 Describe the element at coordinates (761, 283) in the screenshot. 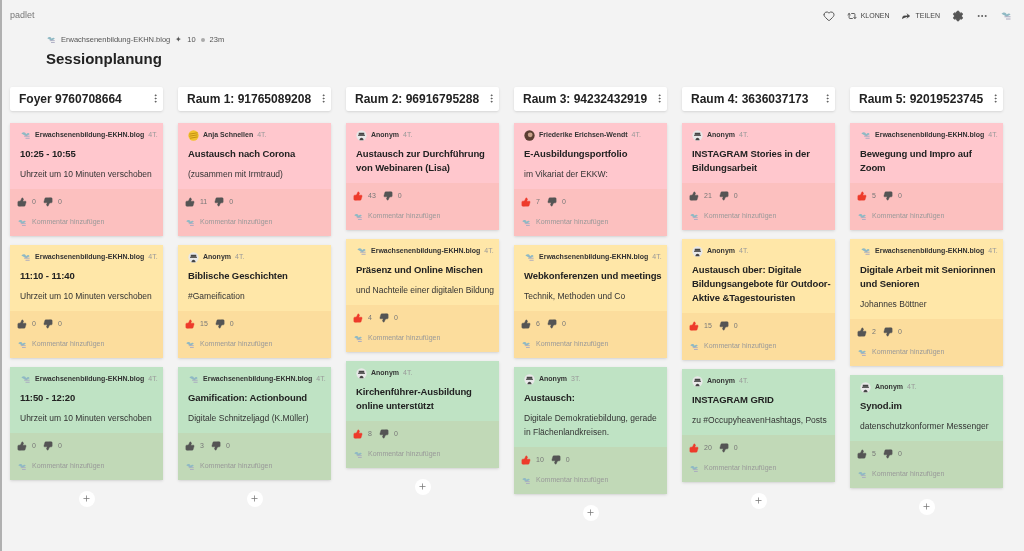

I see `post-title: Austausch über: Digitale Bildungsangebote für Outdoor-Aktive &Tagestouristen` at that location.